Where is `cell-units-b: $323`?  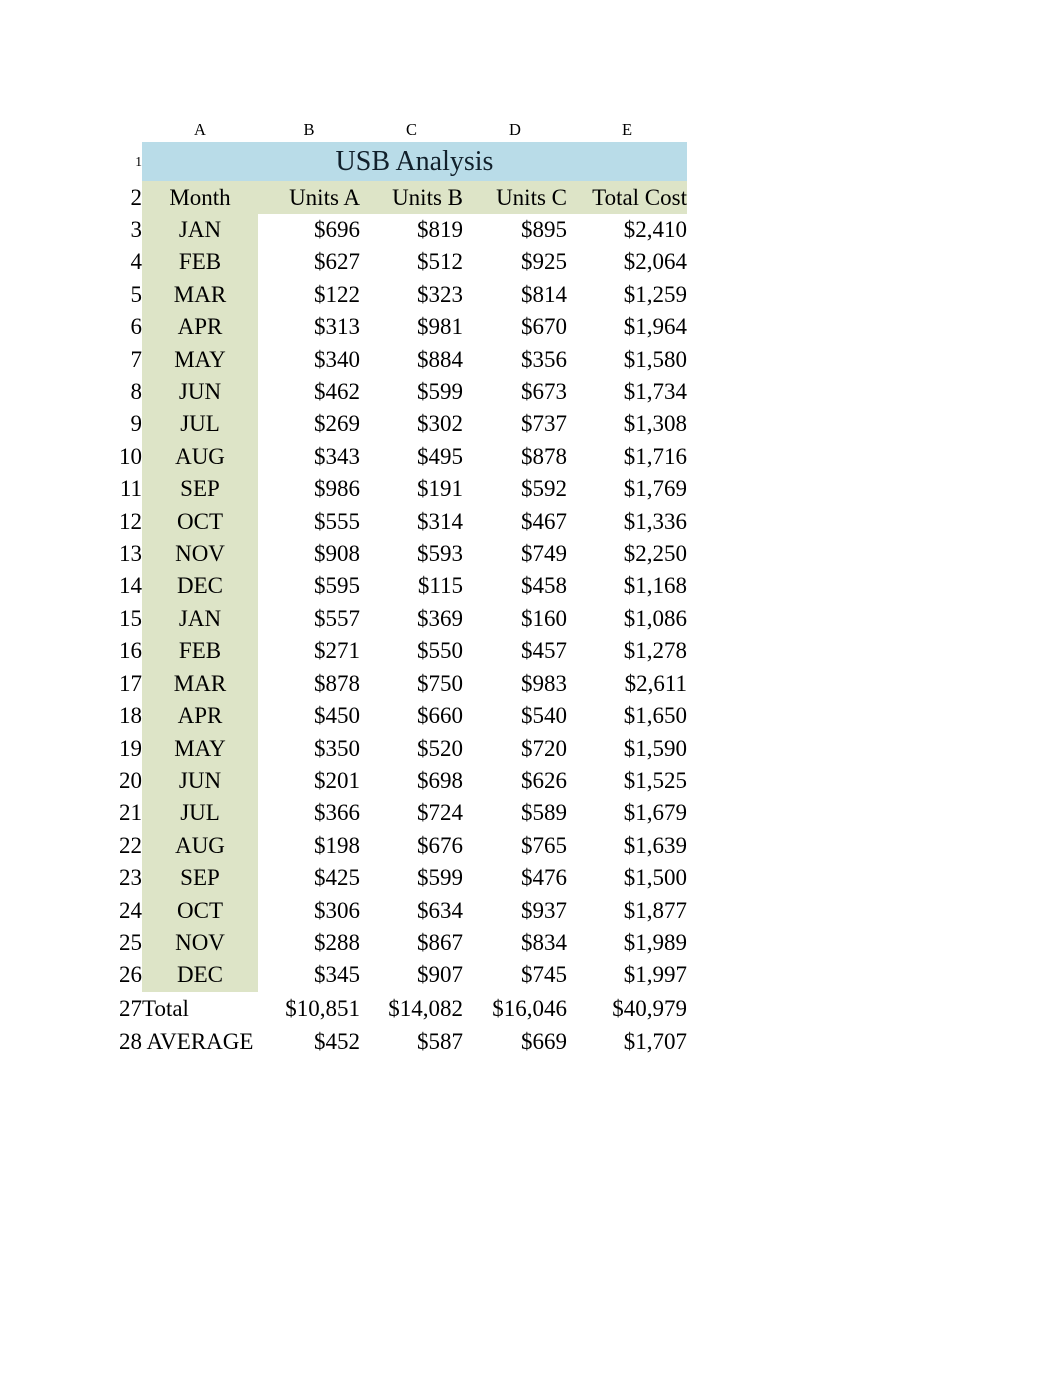 cell-units-b: $323 is located at coordinates (411, 295).